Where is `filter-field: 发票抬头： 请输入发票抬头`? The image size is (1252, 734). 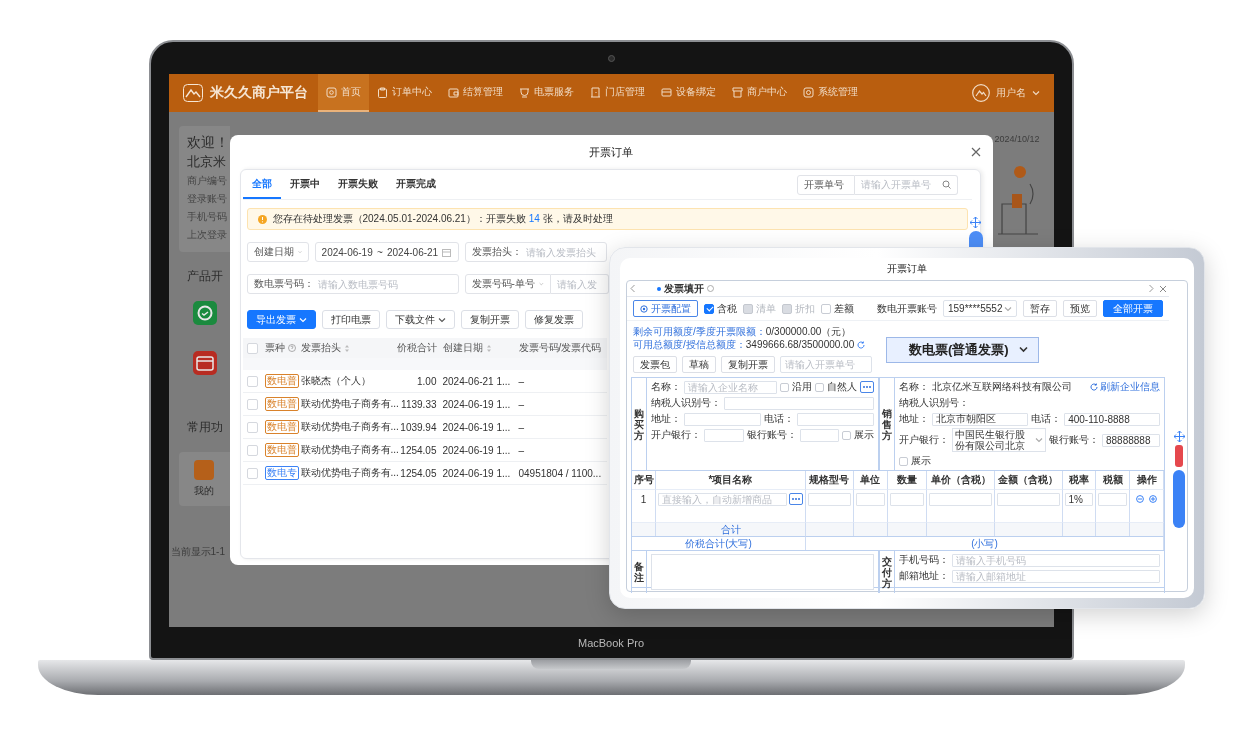 filter-field: 发票抬头： 请输入发票抬头 is located at coordinates (535, 252).